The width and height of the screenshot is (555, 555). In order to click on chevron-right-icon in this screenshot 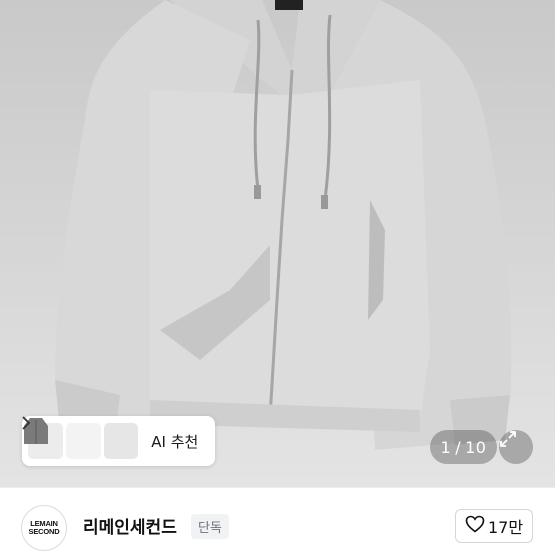, I will do `click(118, 432)`.